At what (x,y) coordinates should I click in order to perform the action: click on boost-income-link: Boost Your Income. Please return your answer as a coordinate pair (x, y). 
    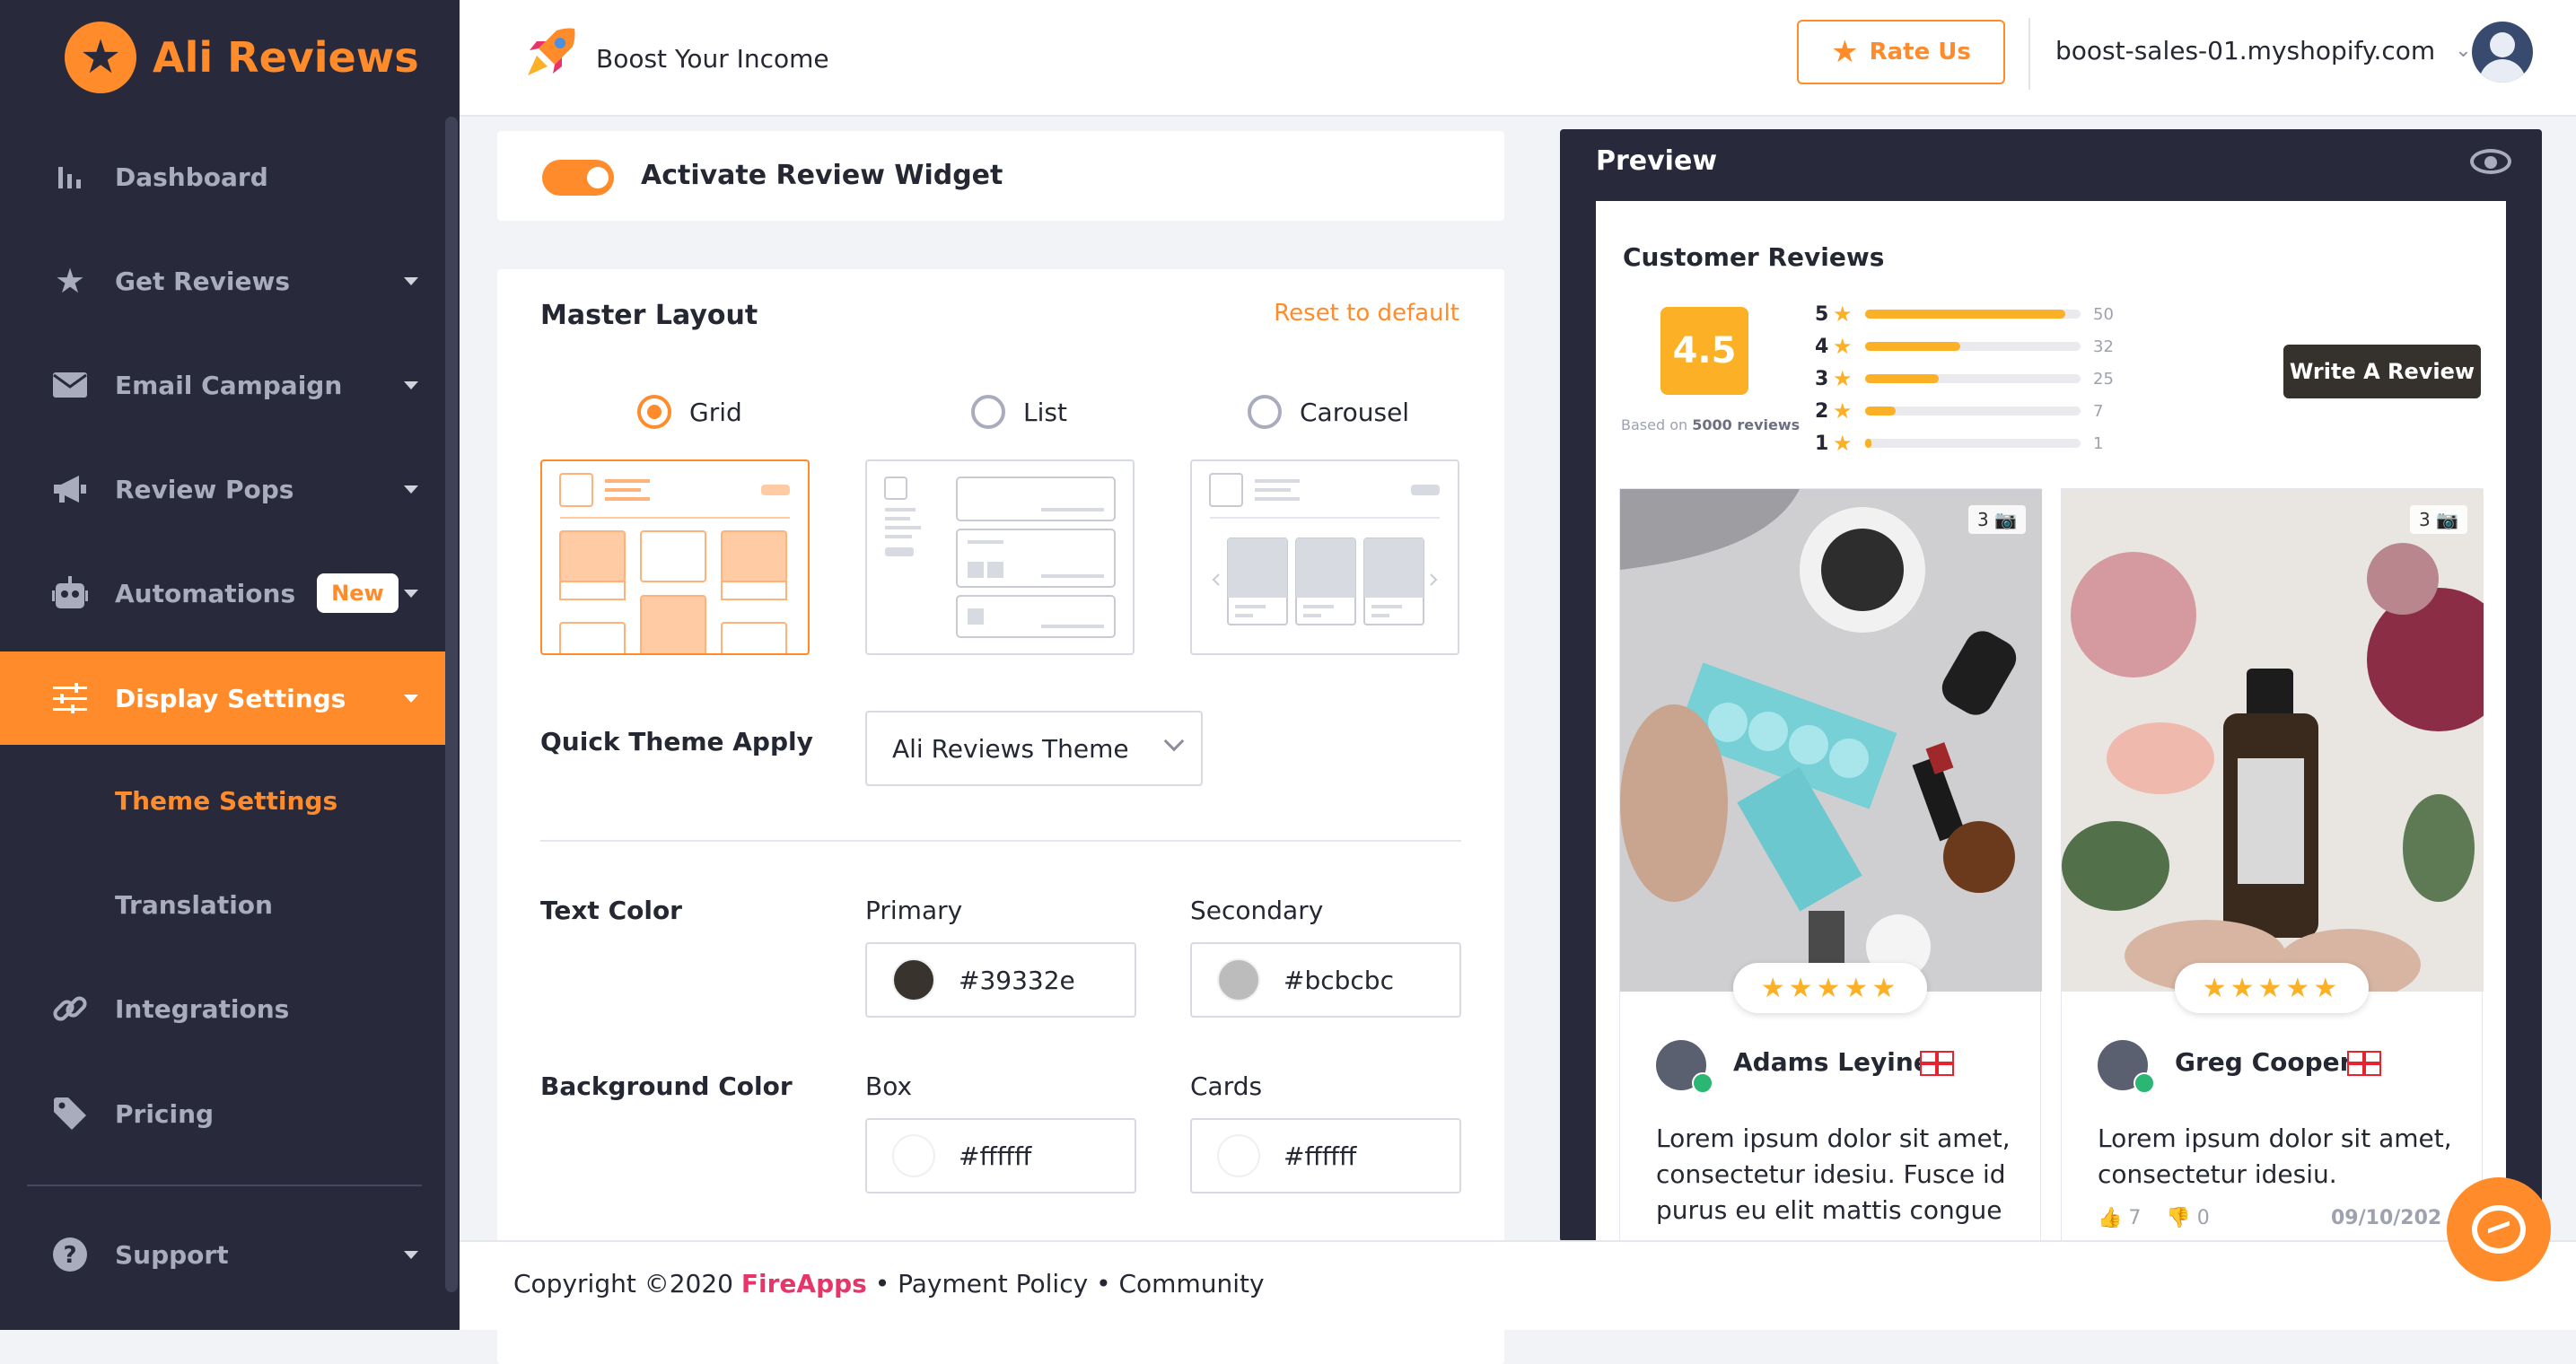
    Looking at the image, I should click on (676, 58).